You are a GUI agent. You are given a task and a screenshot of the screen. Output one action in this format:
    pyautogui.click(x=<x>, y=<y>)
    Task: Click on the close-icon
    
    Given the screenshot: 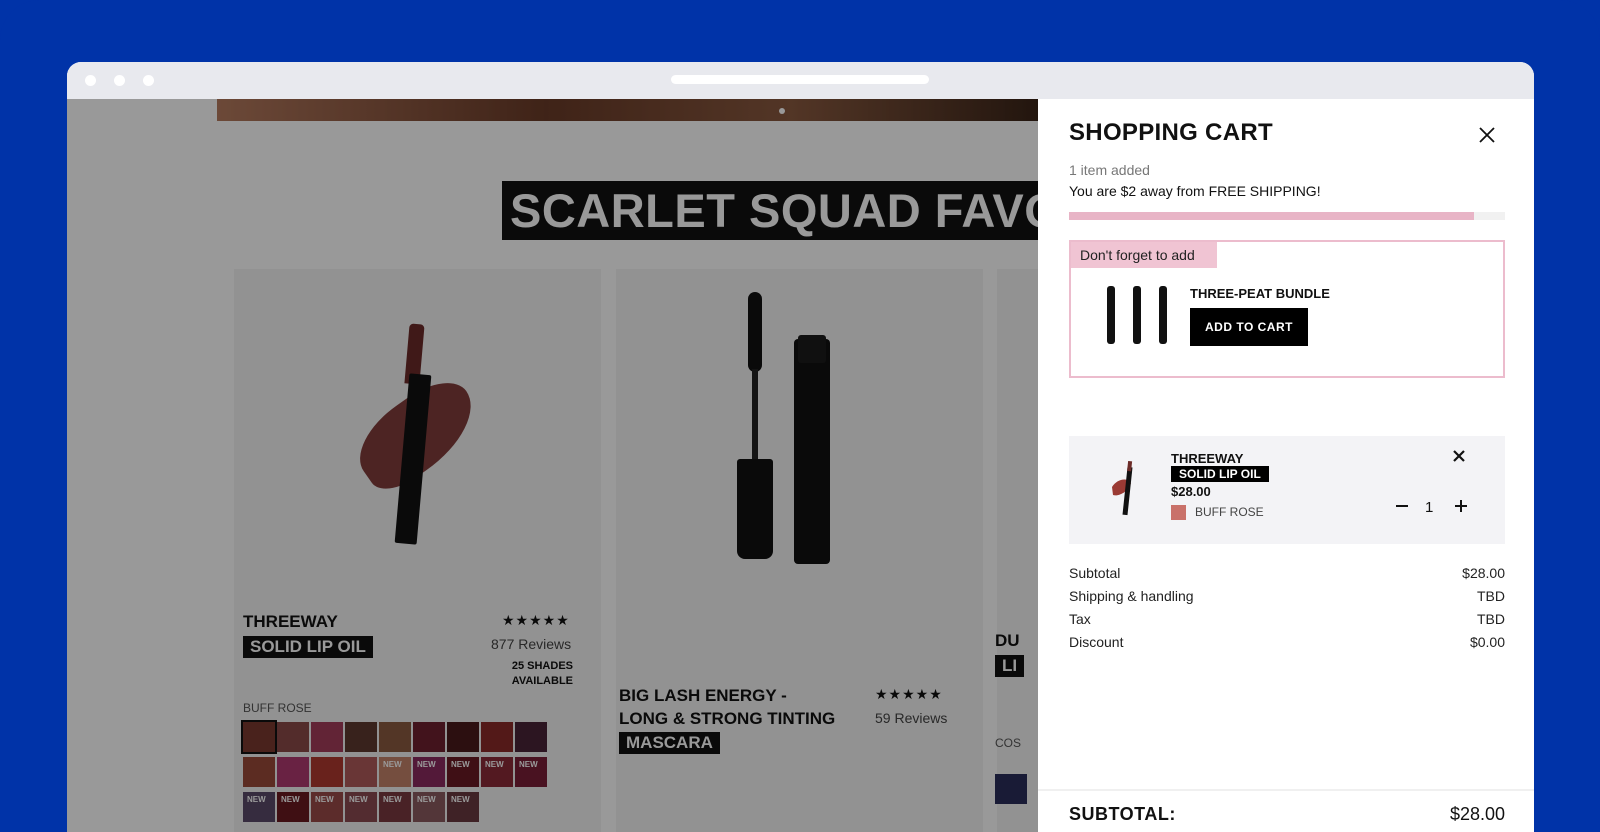 What is the action you would take?
    pyautogui.click(x=1487, y=135)
    